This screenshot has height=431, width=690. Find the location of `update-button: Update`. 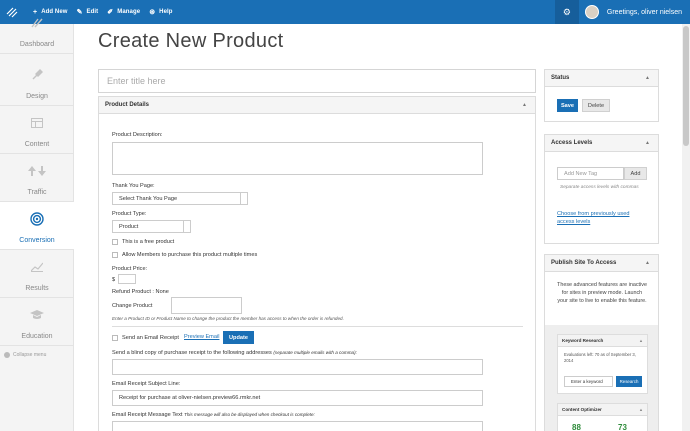

update-button: Update is located at coordinates (238, 337).